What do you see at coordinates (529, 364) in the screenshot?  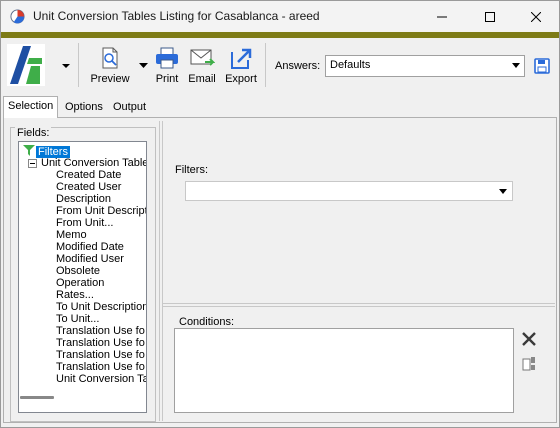 I see `condition-options-icon` at bounding box center [529, 364].